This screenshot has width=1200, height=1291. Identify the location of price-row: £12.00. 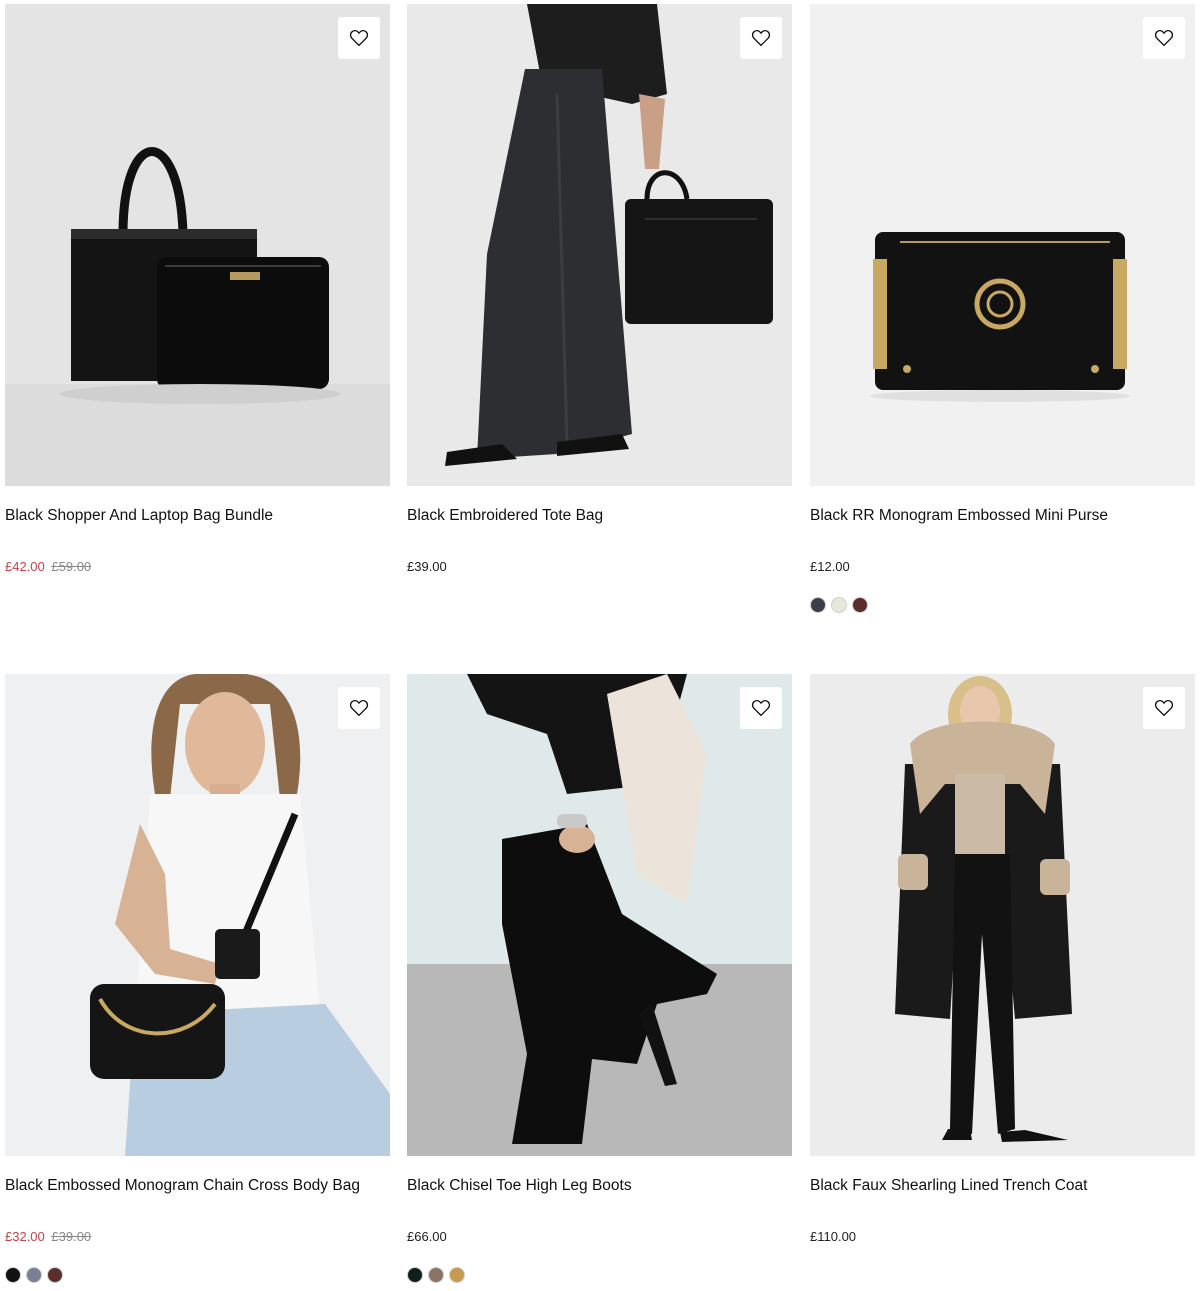
(1002, 567).